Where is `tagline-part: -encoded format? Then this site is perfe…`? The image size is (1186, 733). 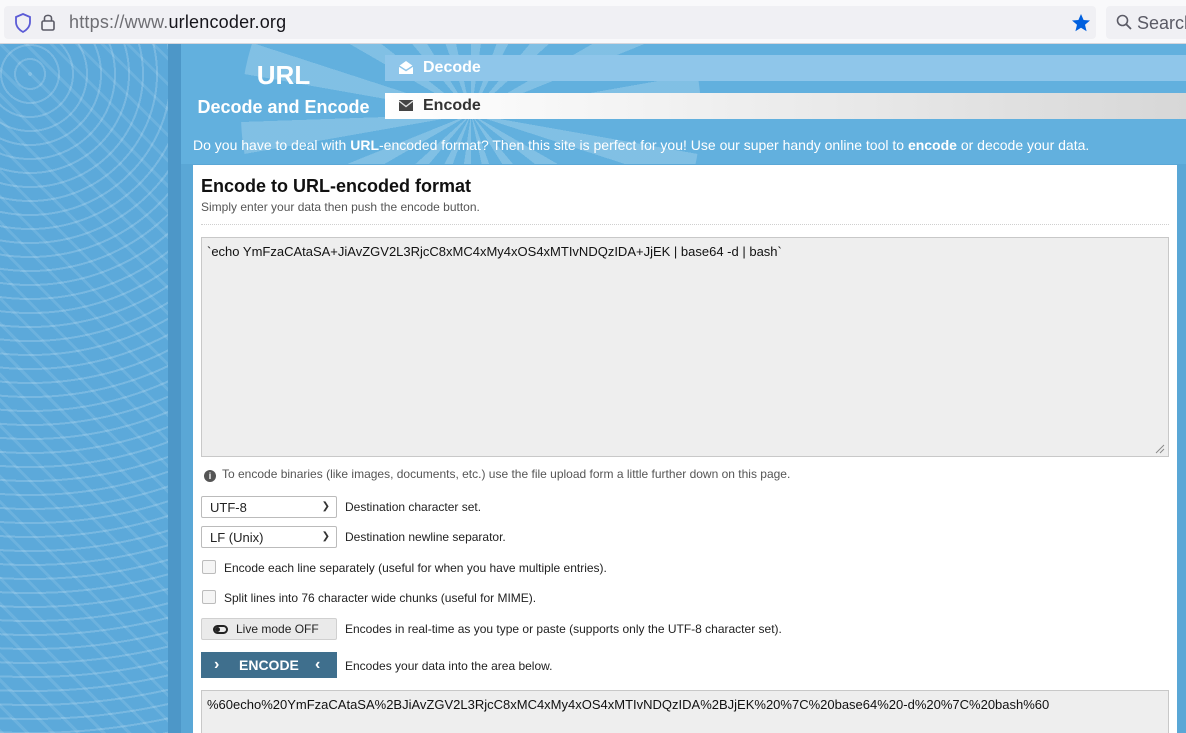 tagline-part: -encoded format? Then this site is perfe… is located at coordinates (643, 145).